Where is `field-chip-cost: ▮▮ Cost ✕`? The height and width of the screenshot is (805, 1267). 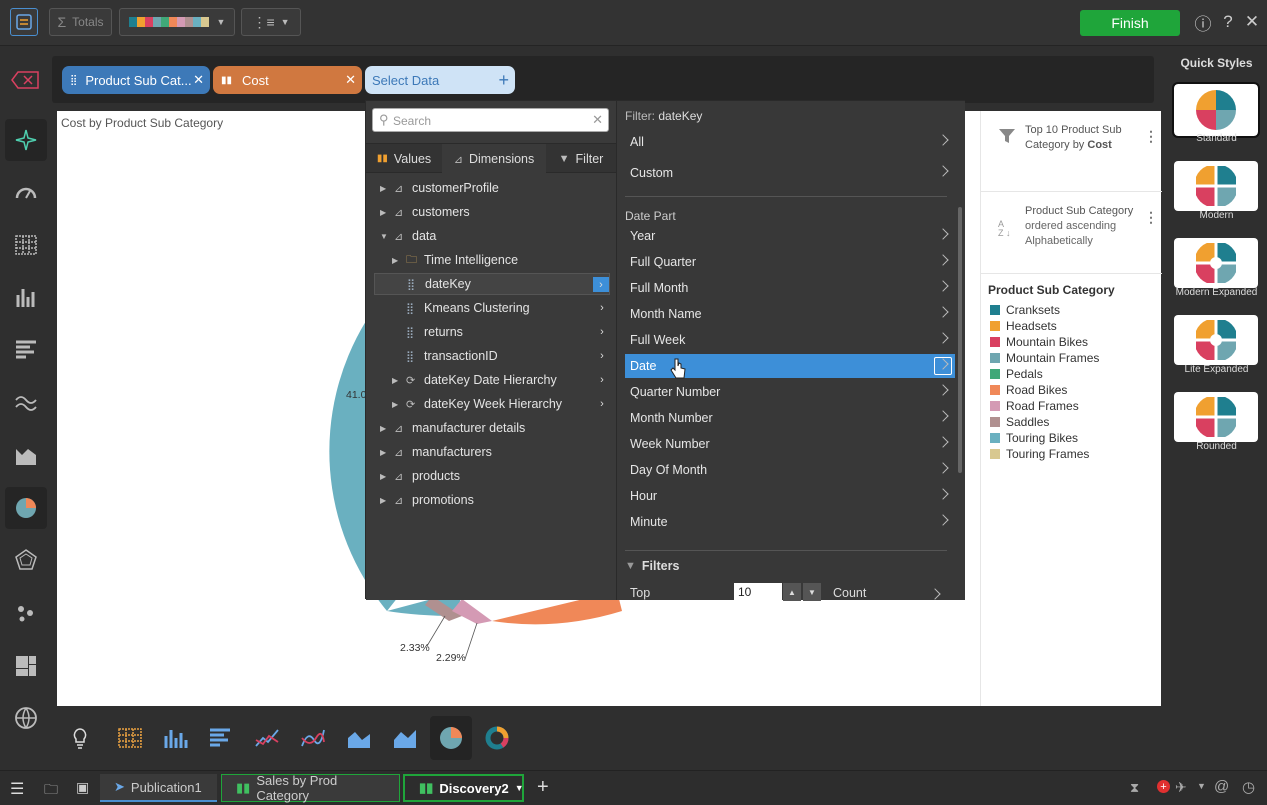 field-chip-cost: ▮▮ Cost ✕ is located at coordinates (287, 80).